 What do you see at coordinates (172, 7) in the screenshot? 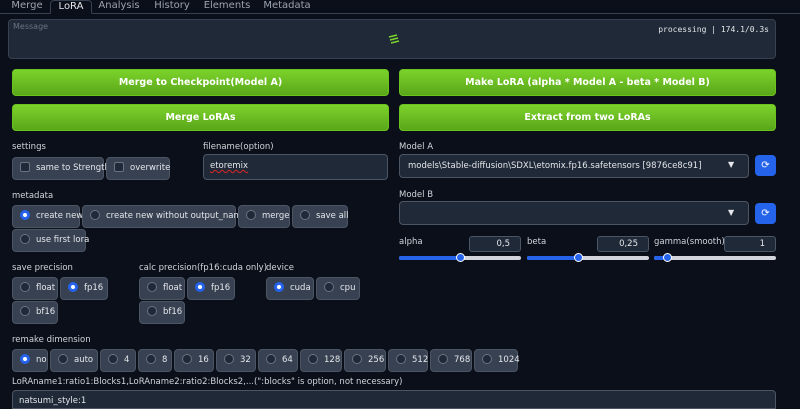
I see `tab-history: History` at bounding box center [172, 7].